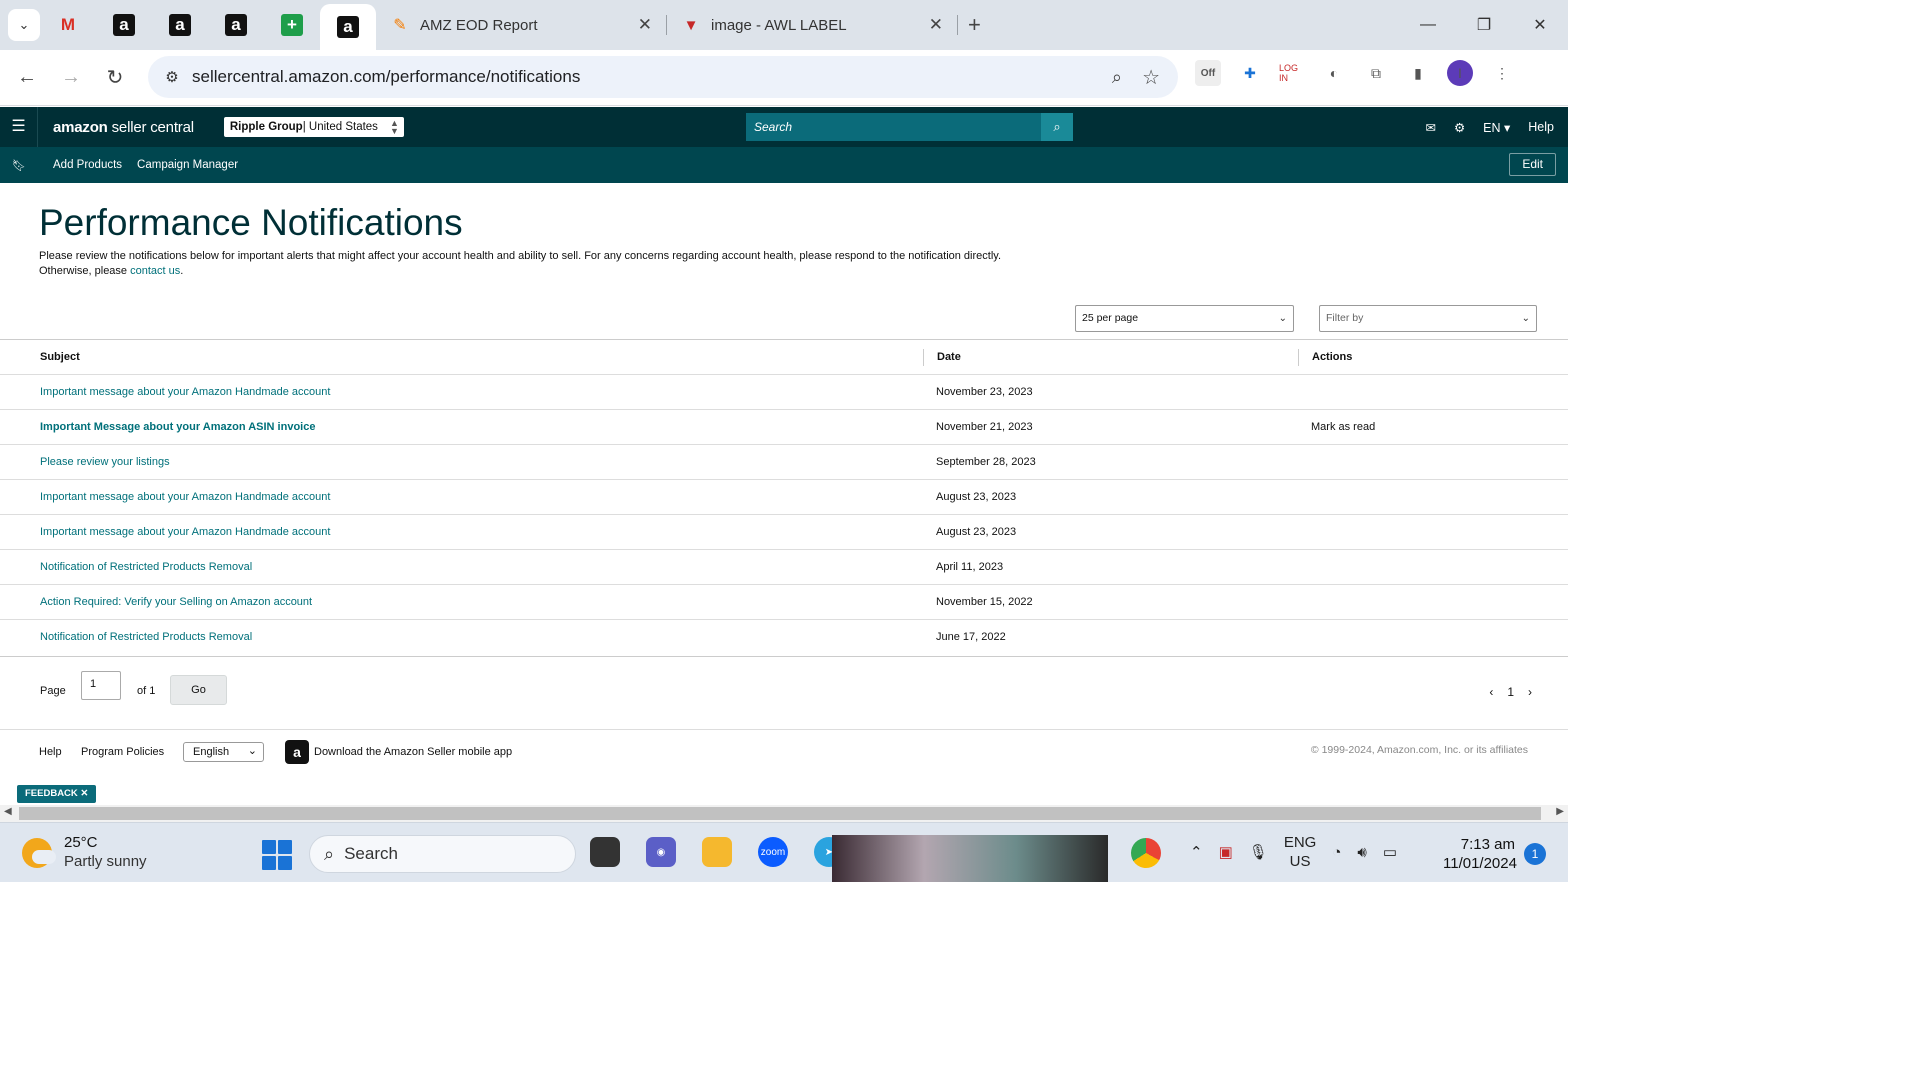 The image size is (1920, 1080). I want to click on battery-icon: ▭, so click(1390, 852).